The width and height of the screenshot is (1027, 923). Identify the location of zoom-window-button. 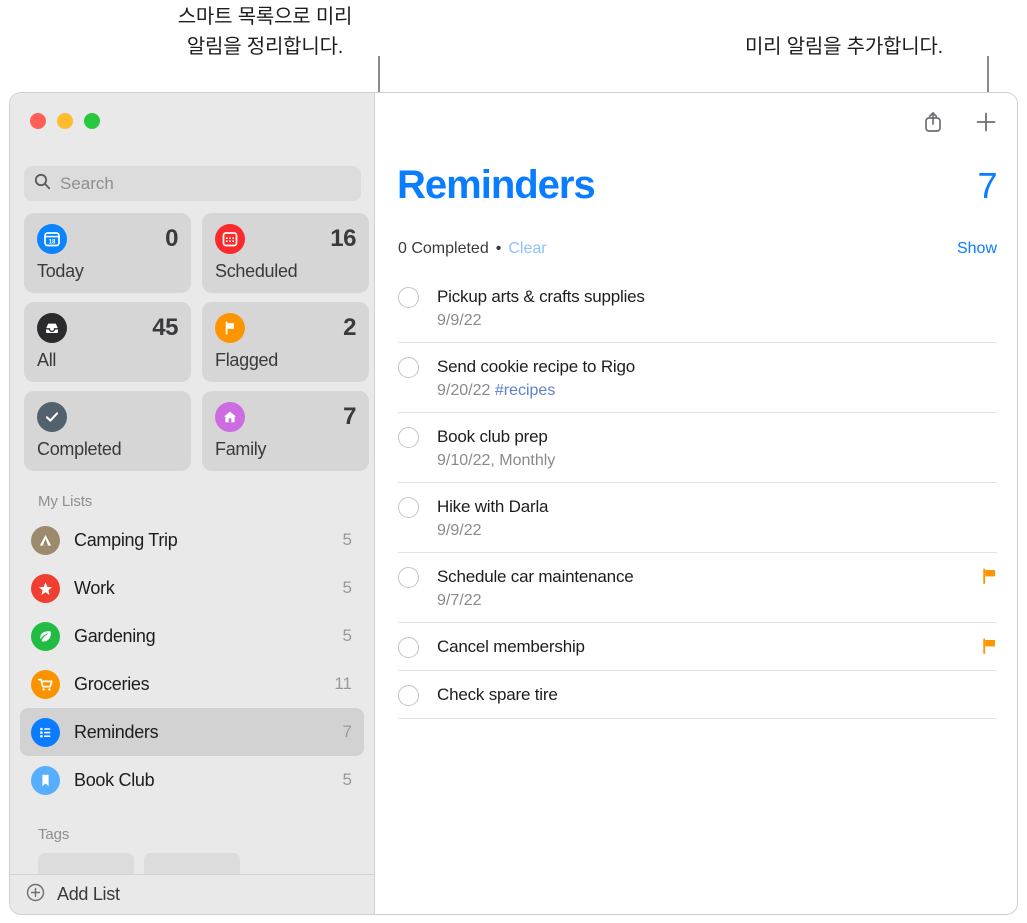
(92, 121).